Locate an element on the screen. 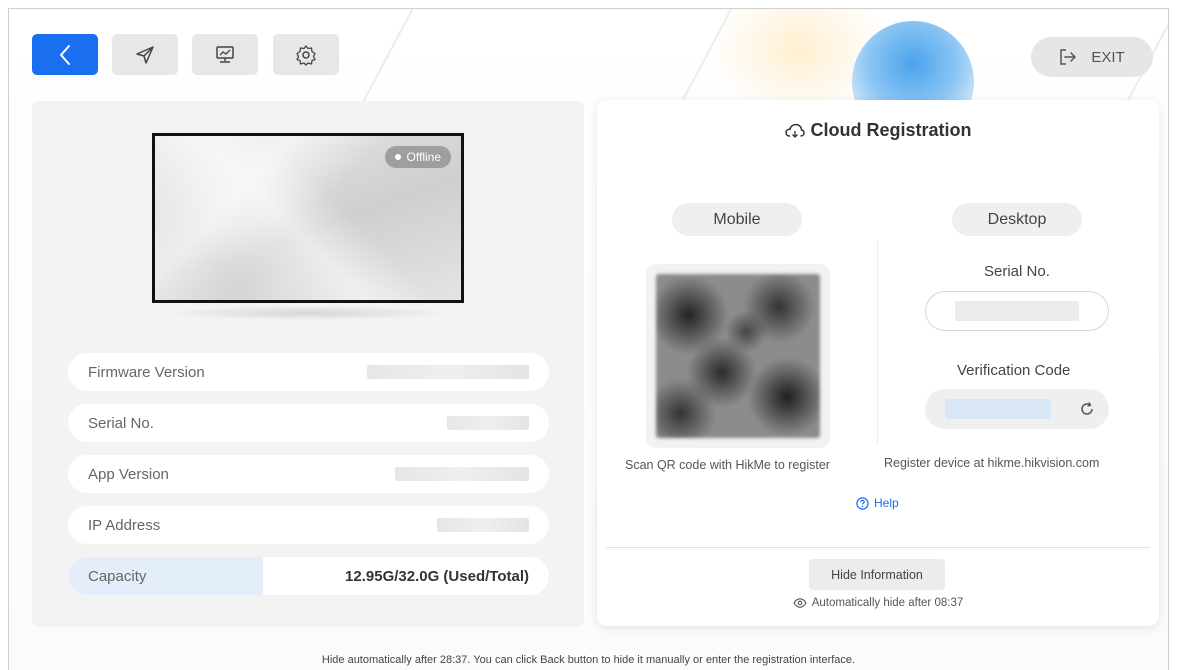 The width and height of the screenshot is (1177, 670). exit-button: EXIT is located at coordinates (1092, 57).